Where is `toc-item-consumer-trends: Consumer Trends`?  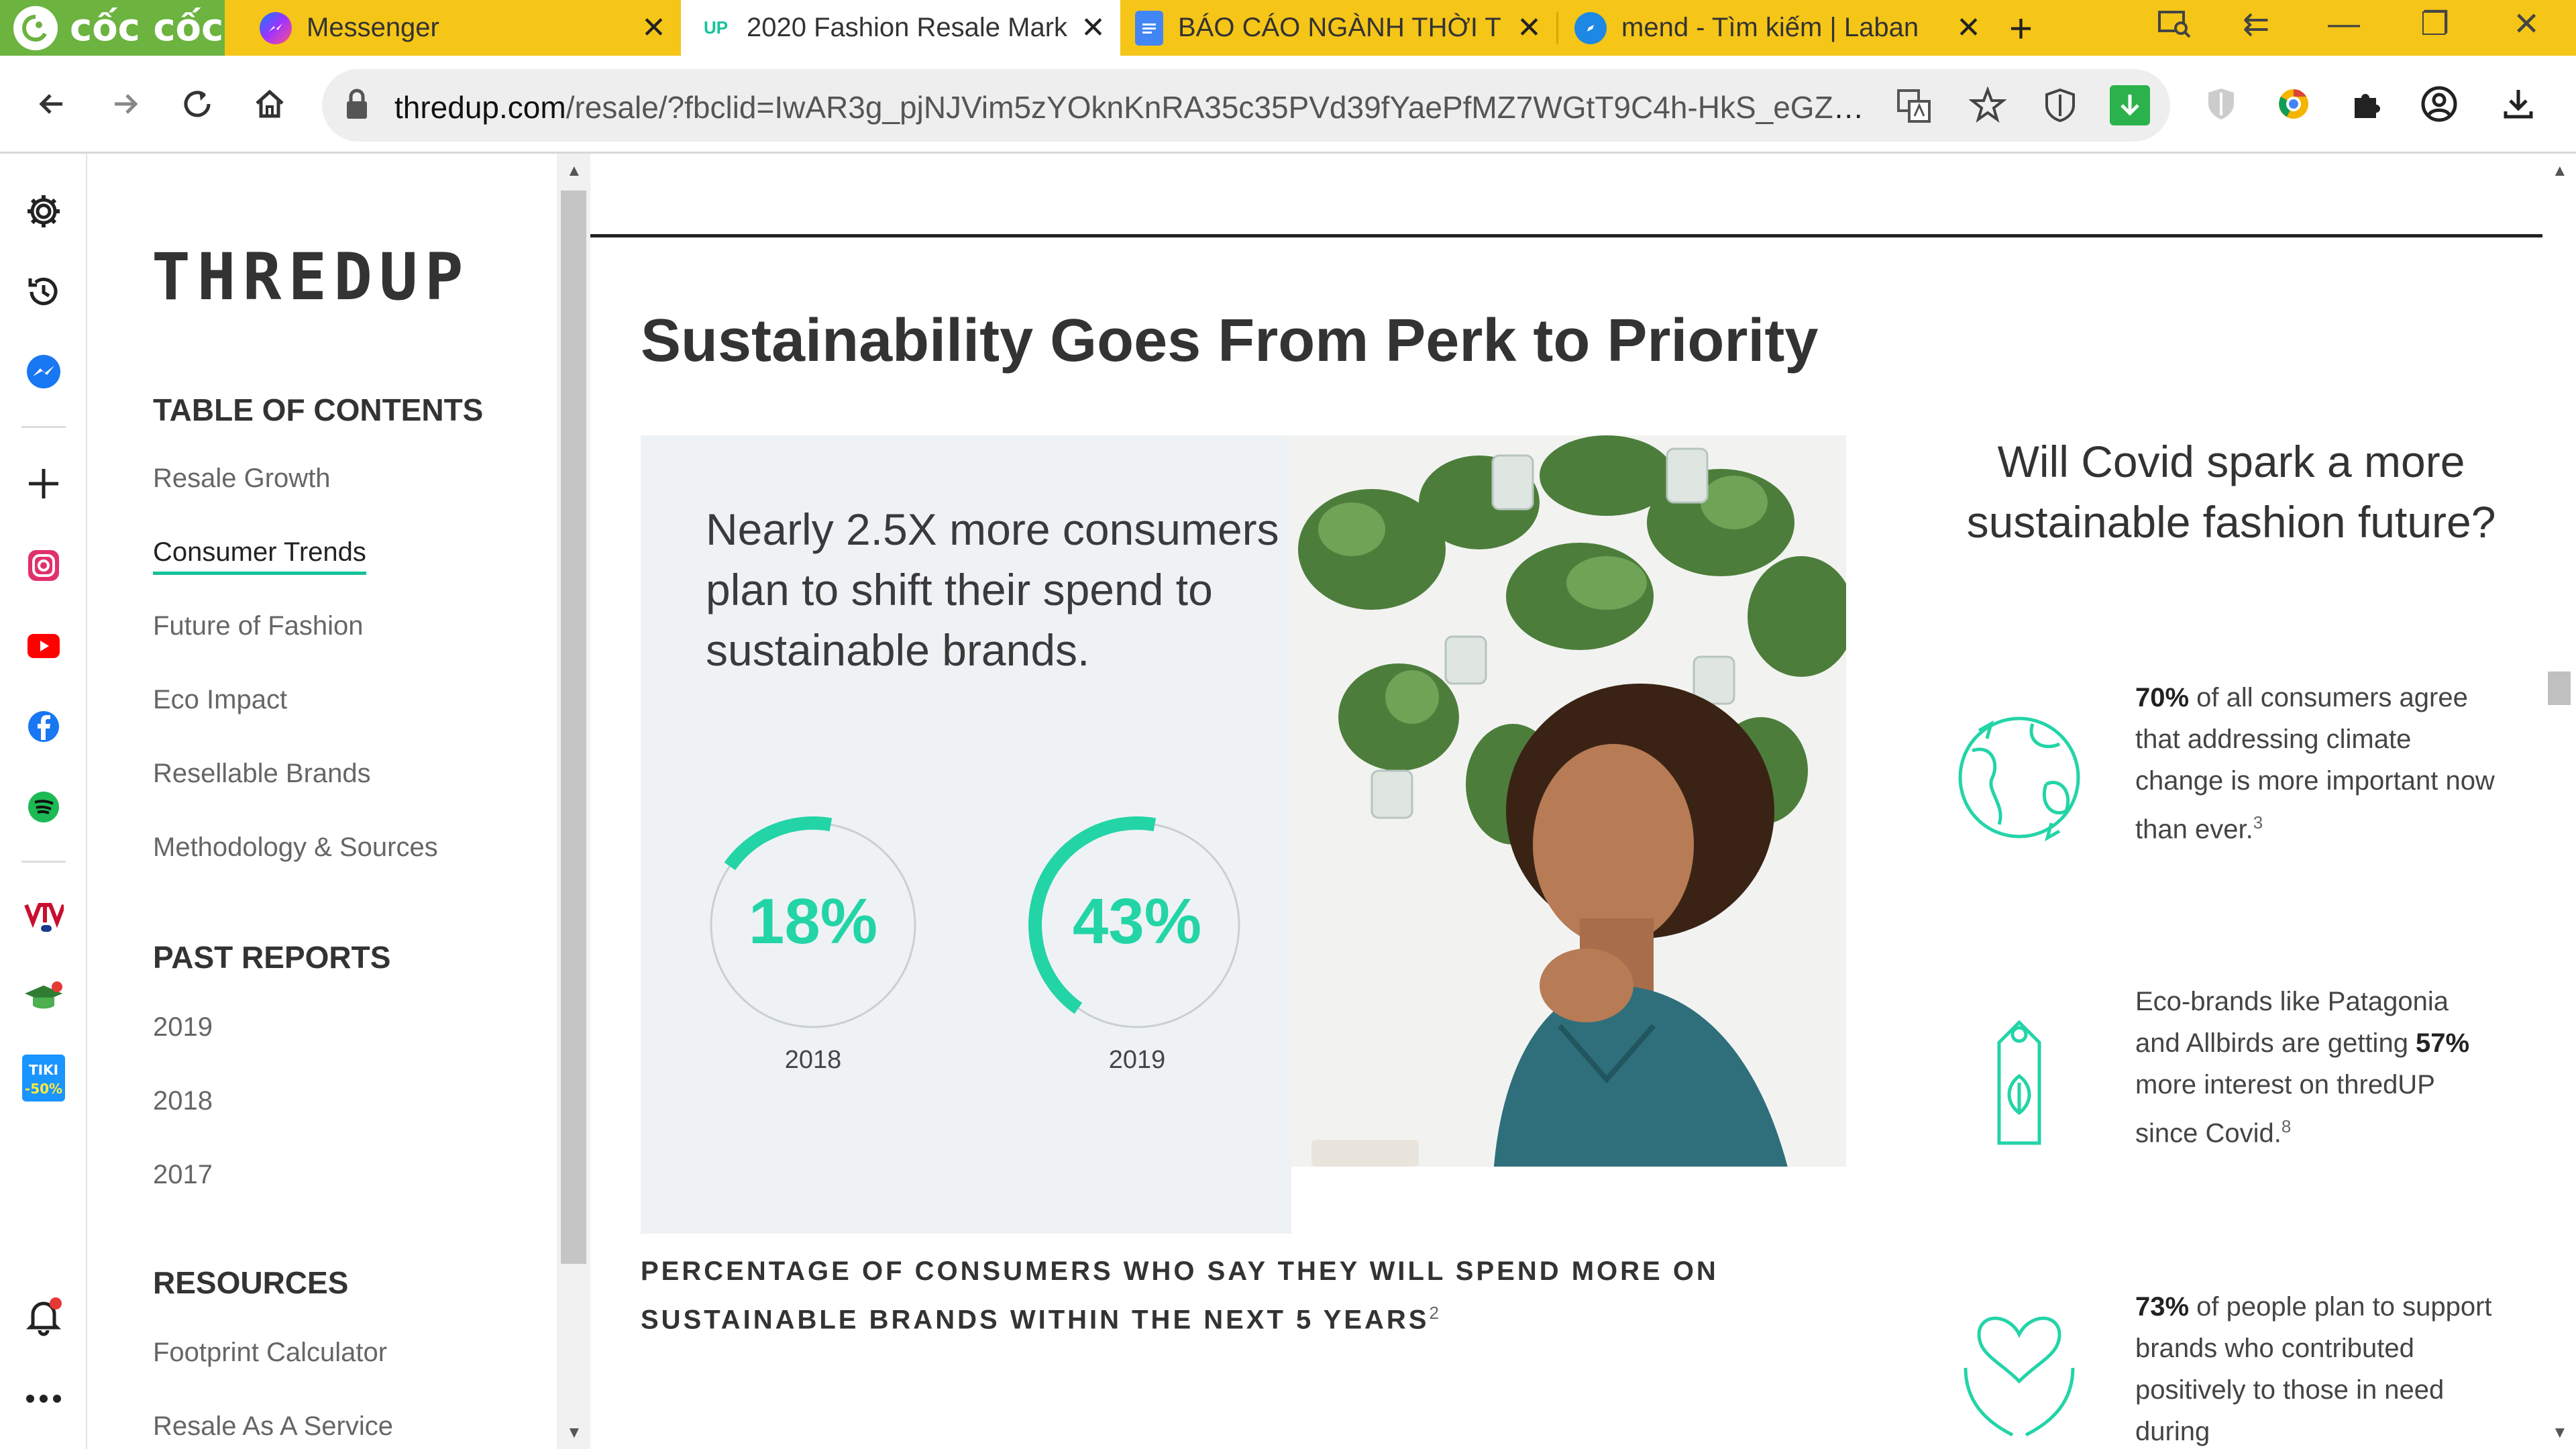
toc-item-consumer-trends: Consumer Trends is located at coordinates (259, 556).